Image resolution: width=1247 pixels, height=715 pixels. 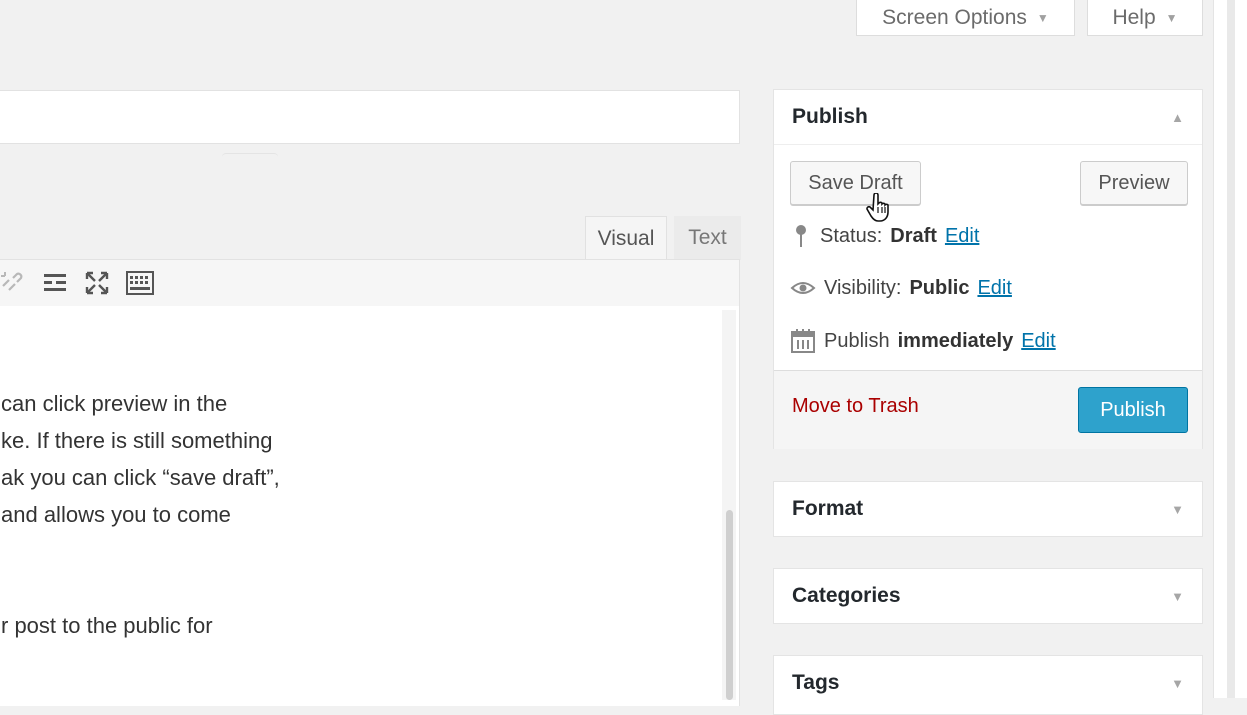 What do you see at coordinates (830, 116) in the screenshot?
I see `publish-box-title: Publish` at bounding box center [830, 116].